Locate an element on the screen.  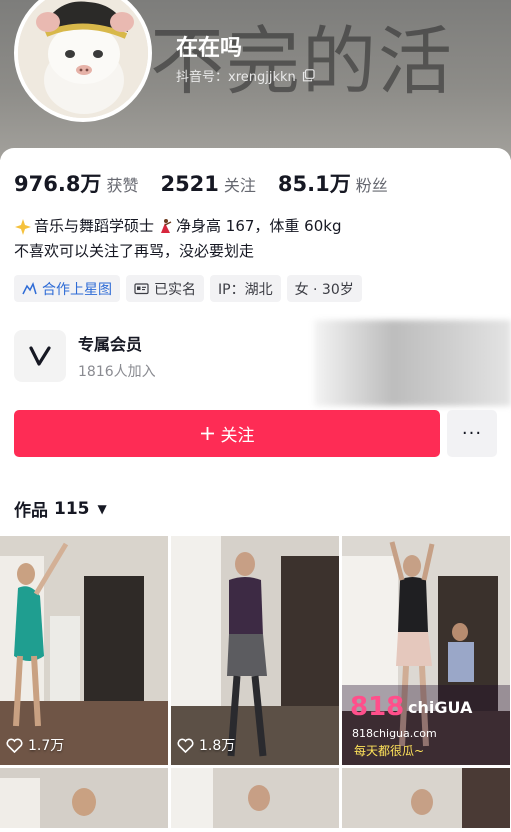
douyin-id-text: 抖音号：xrengjjkkn is located at coordinates (236, 77).